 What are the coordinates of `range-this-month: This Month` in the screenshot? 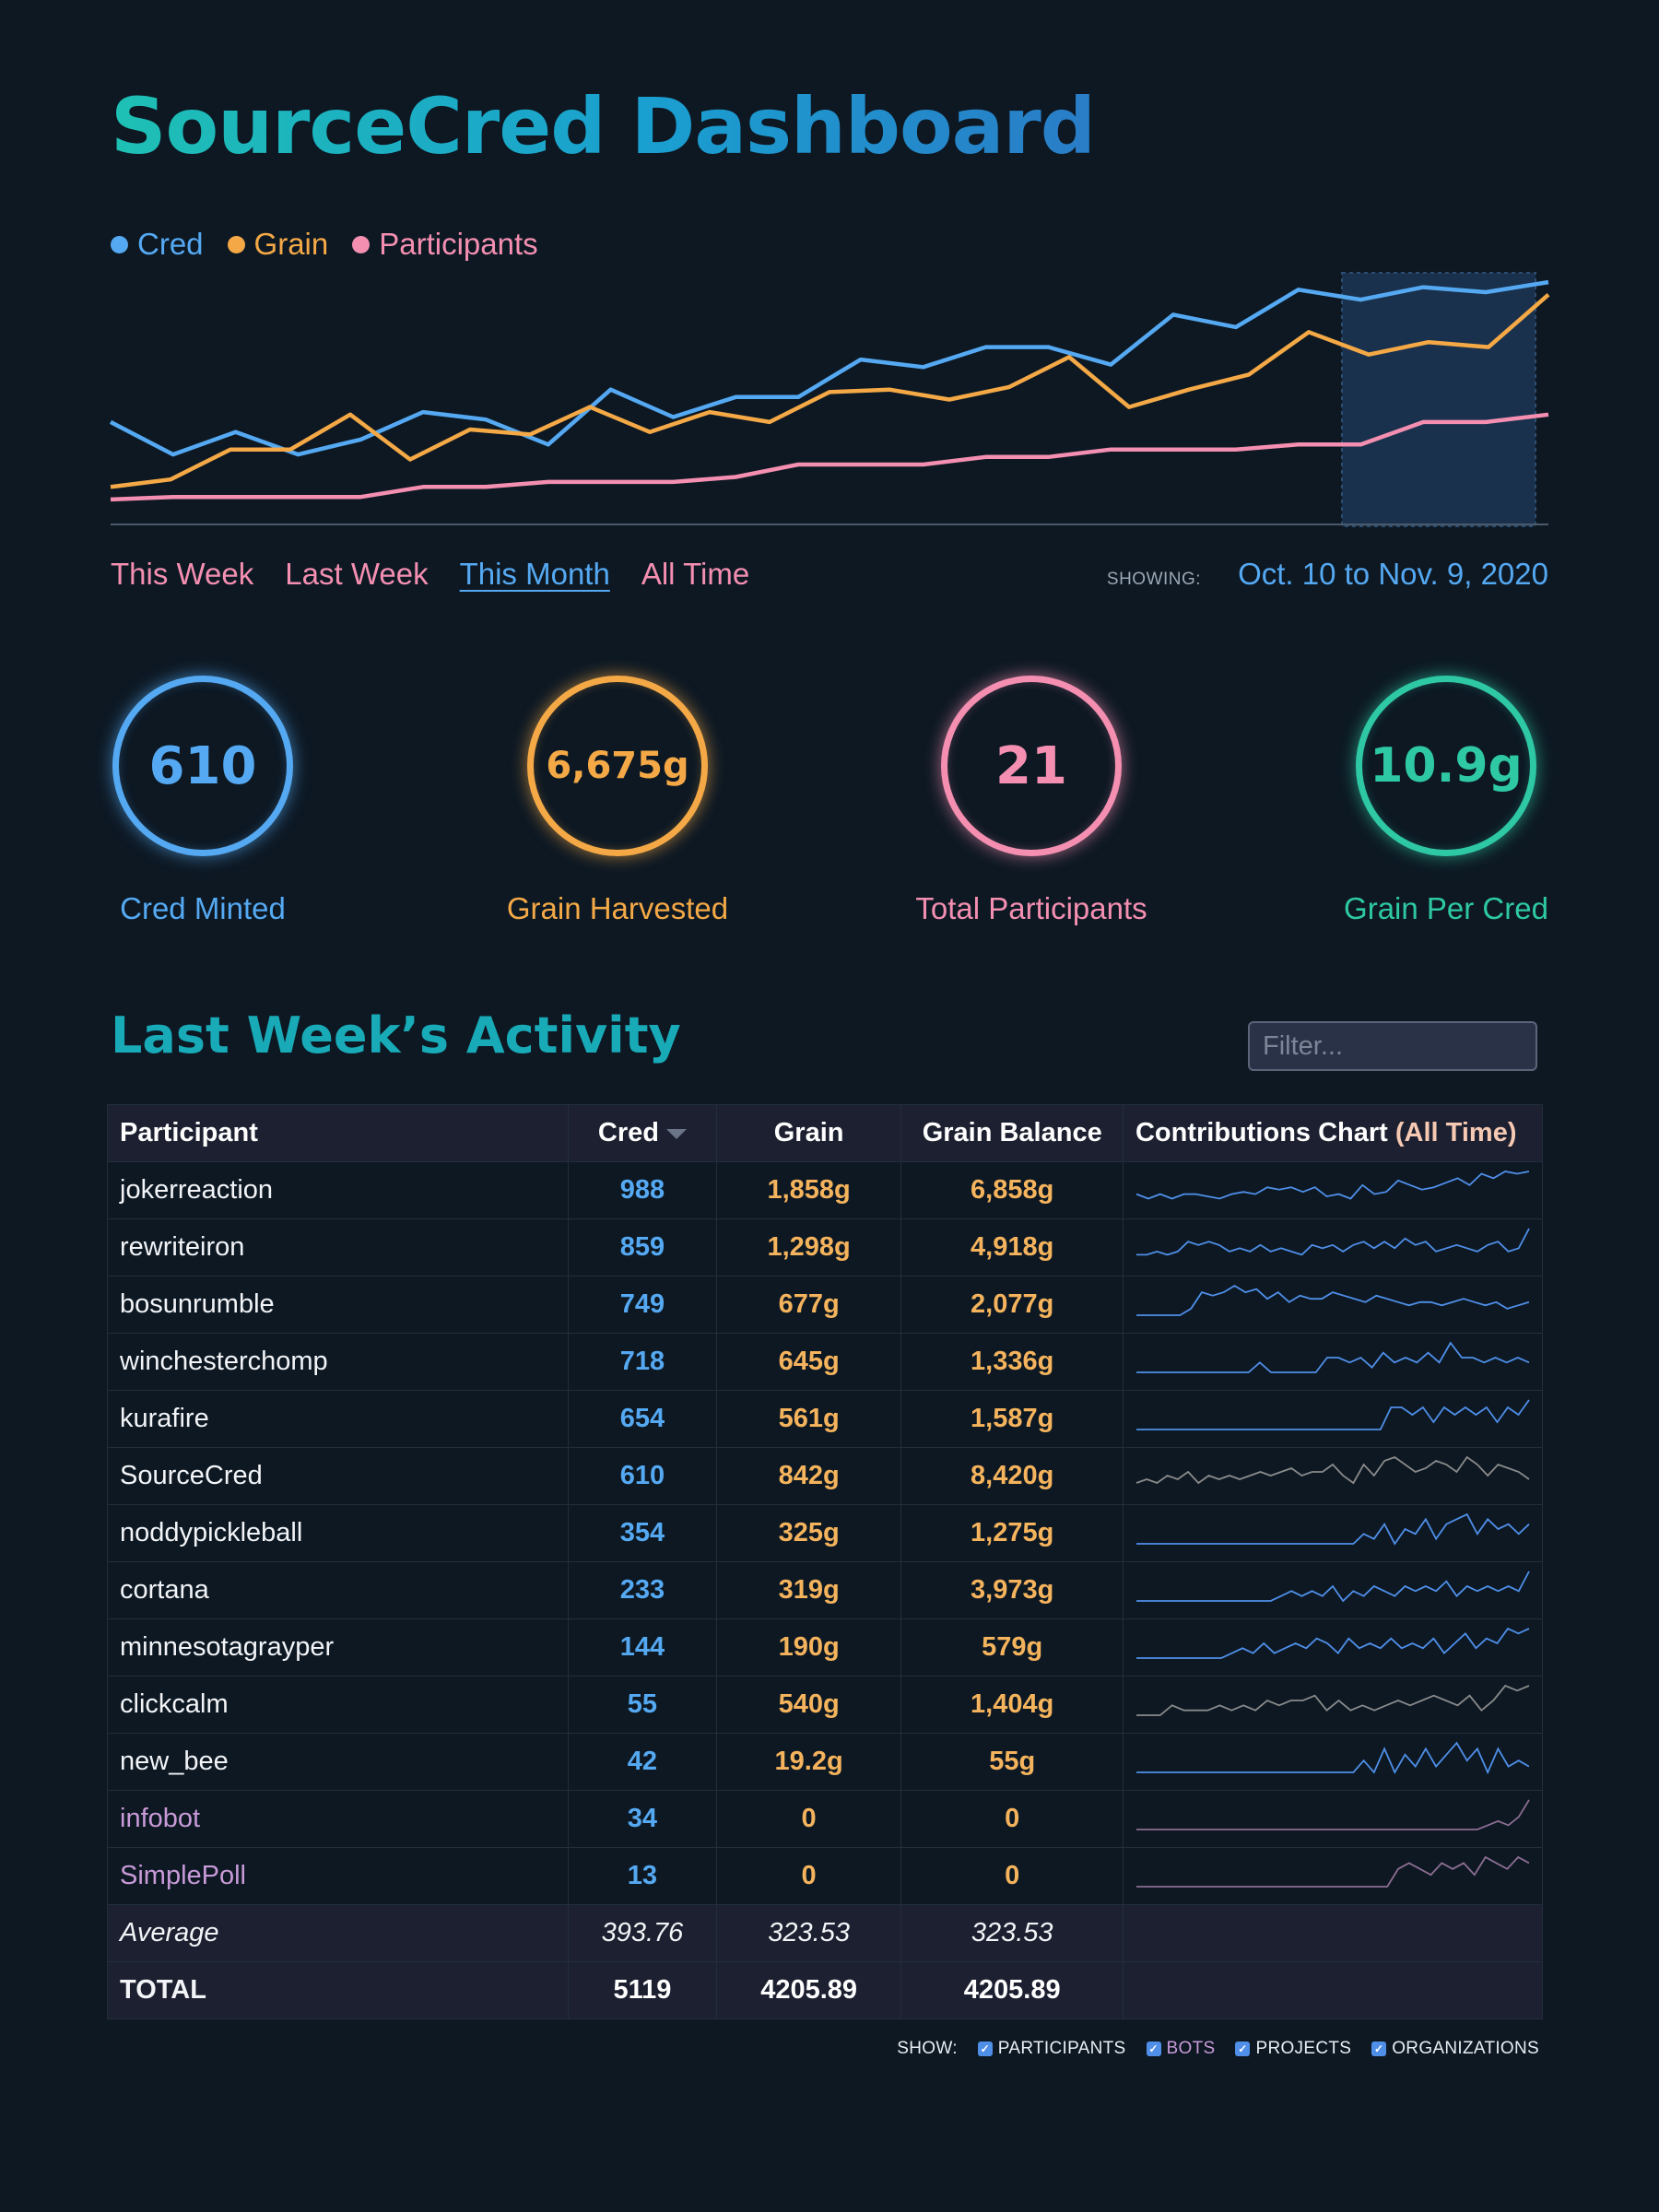 It's located at (535, 574).